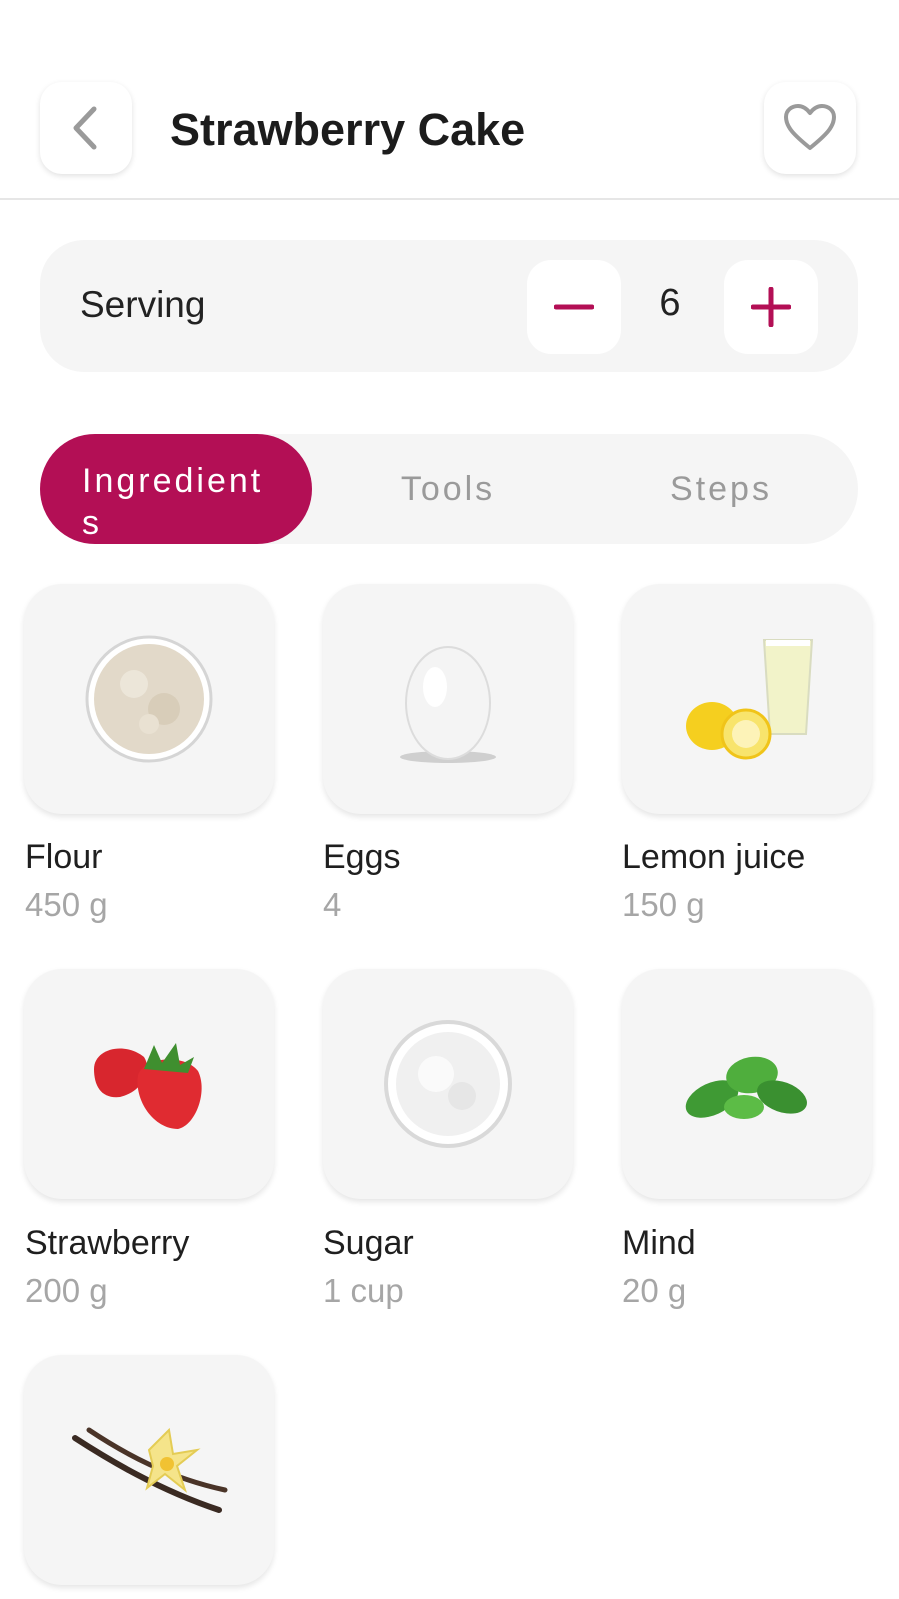 The width and height of the screenshot is (899, 1599). I want to click on ingredient-card-mint, so click(747, 1084).